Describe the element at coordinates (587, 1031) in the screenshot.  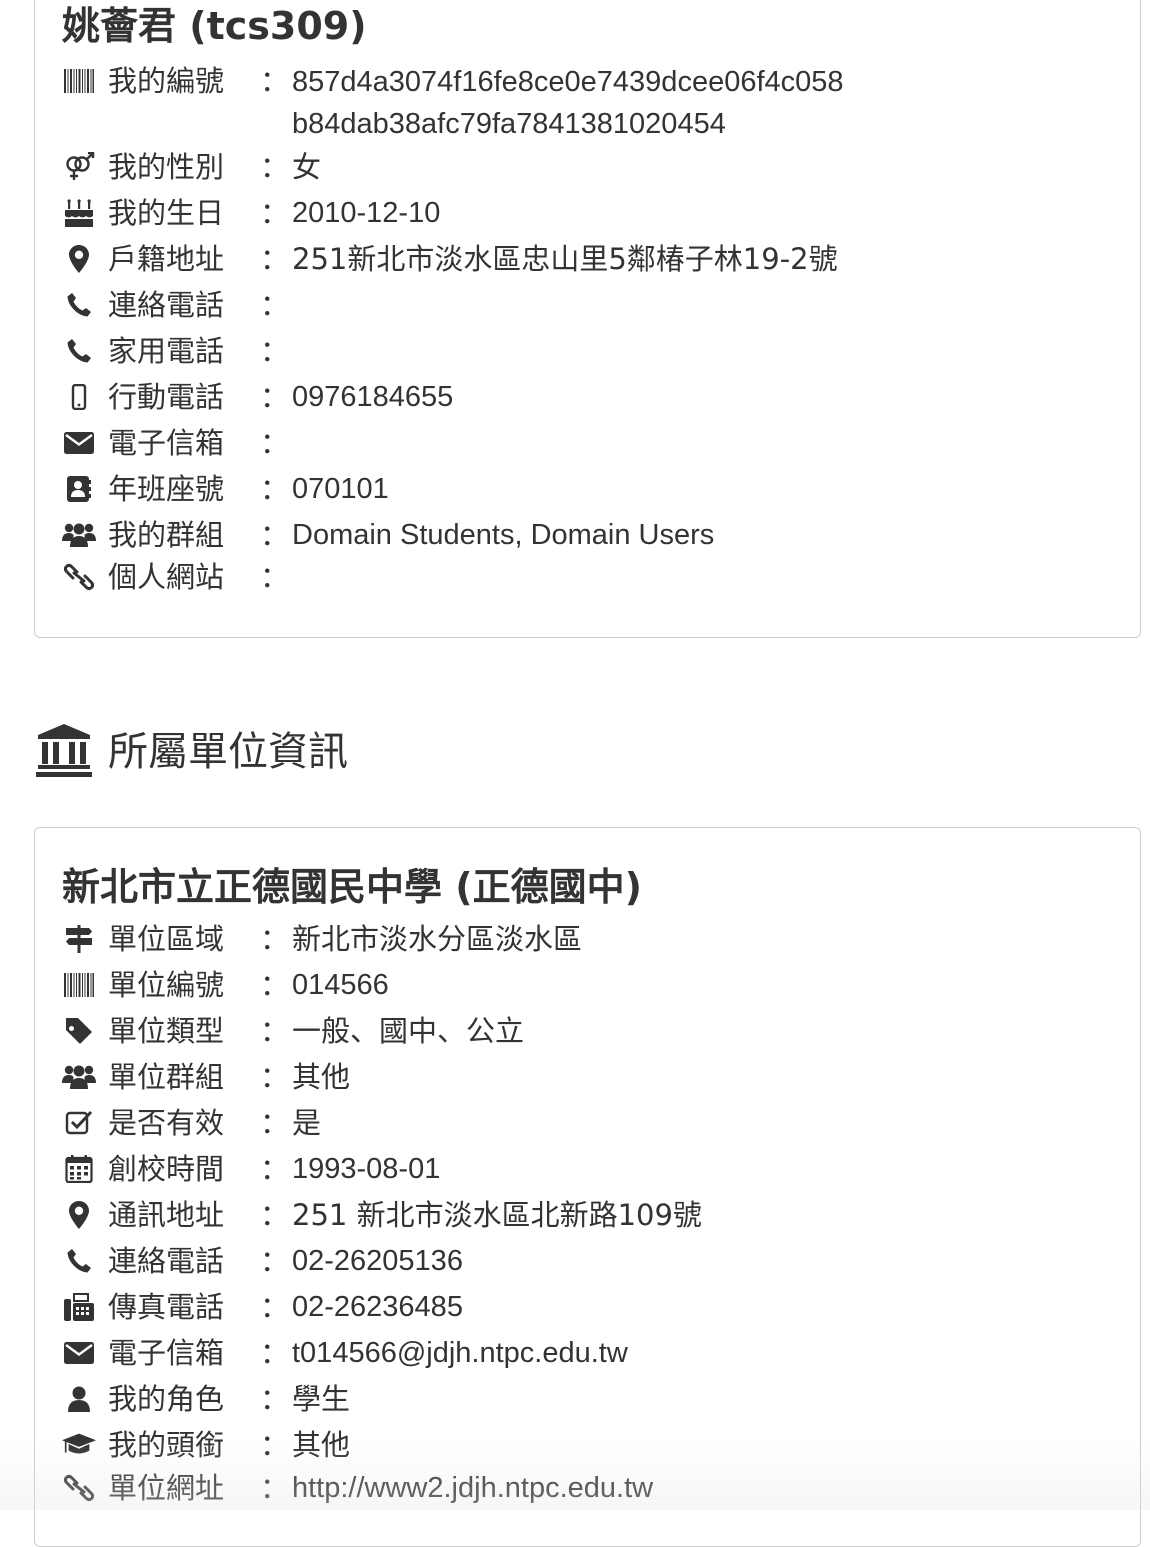
I see `row-unit-type: 單位類型 ： 一般、國中、公立` at that location.